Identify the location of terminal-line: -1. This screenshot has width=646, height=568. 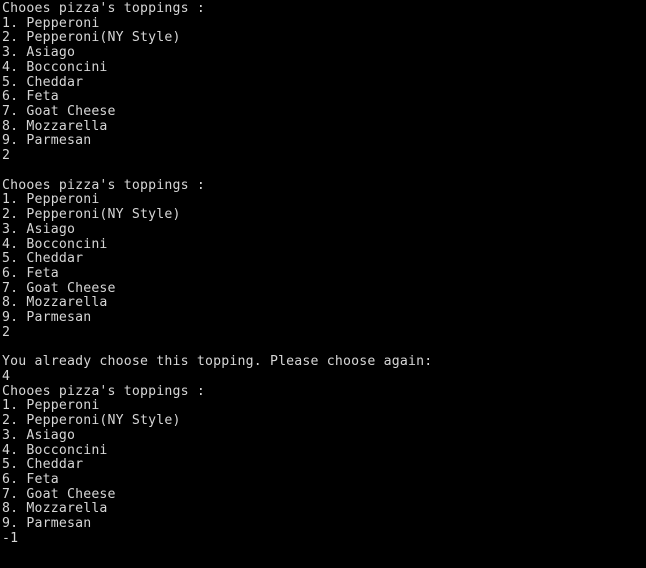
(10, 538).